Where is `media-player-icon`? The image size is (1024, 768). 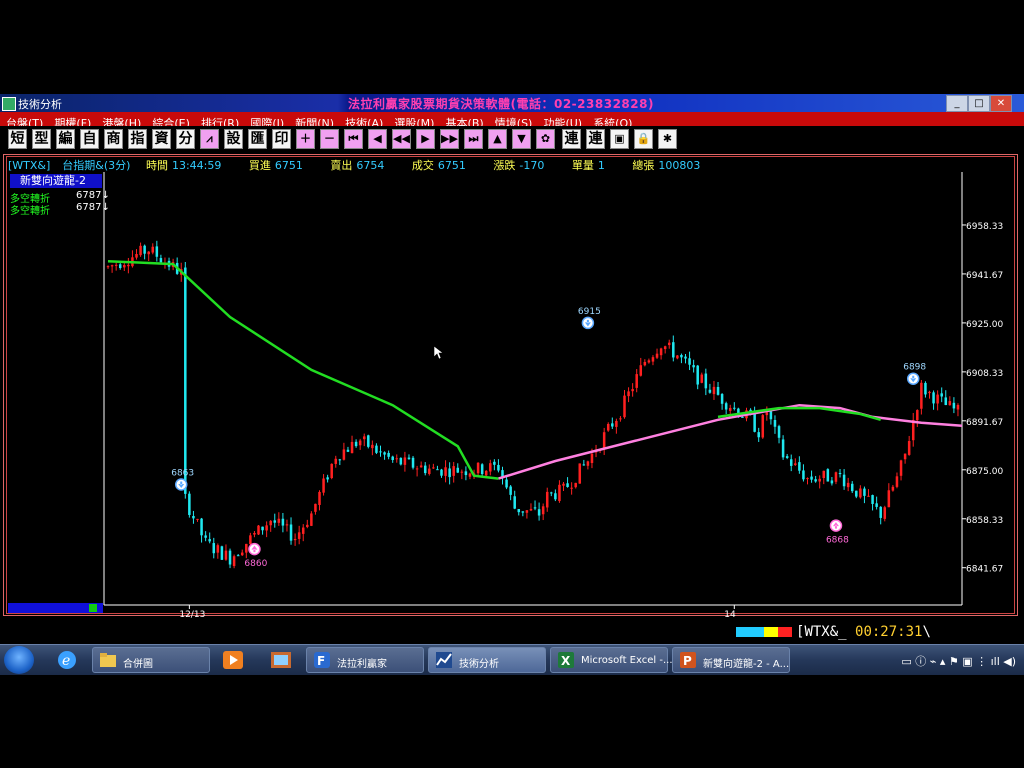
media-player-icon is located at coordinates (233, 660).